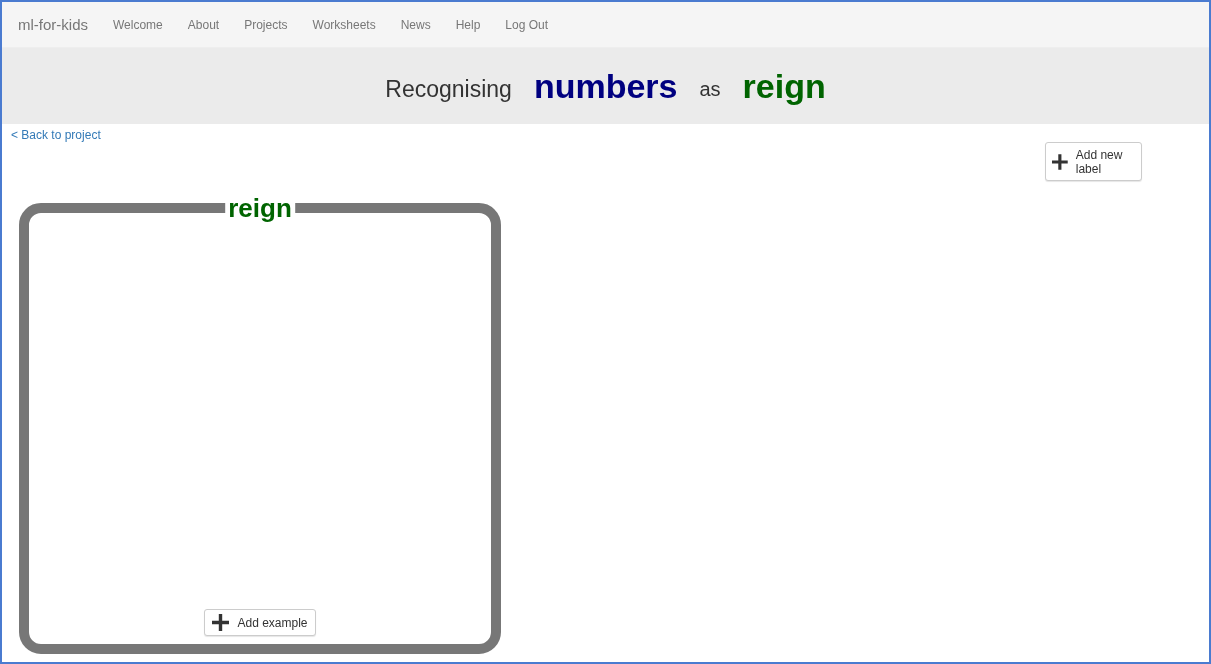 Image resolution: width=1211 pixels, height=664 pixels. I want to click on project-target: reign, so click(784, 86).